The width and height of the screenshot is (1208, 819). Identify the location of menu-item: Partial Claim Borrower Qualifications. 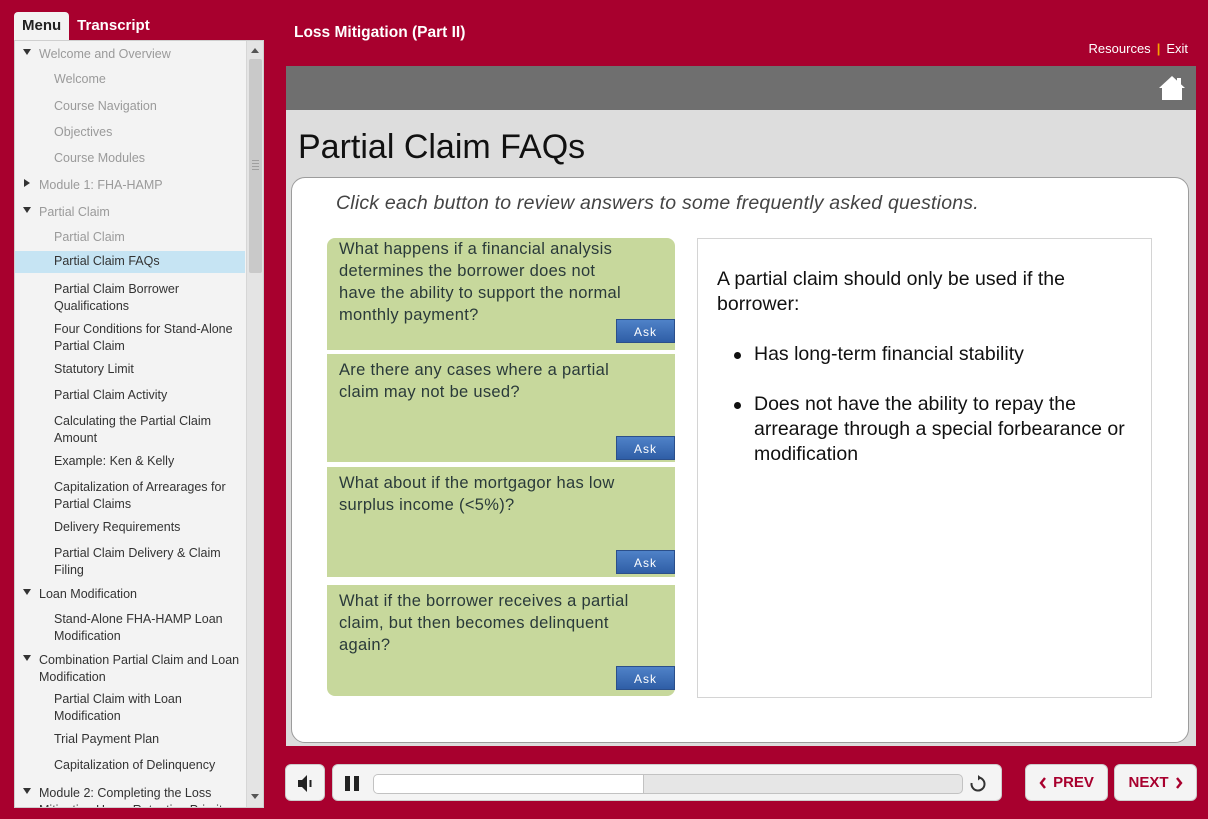
(130, 298).